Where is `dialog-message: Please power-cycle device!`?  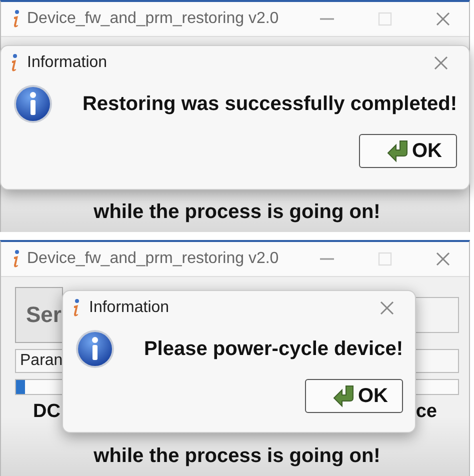
dialog-message: Please power-cycle device! is located at coordinates (272, 349).